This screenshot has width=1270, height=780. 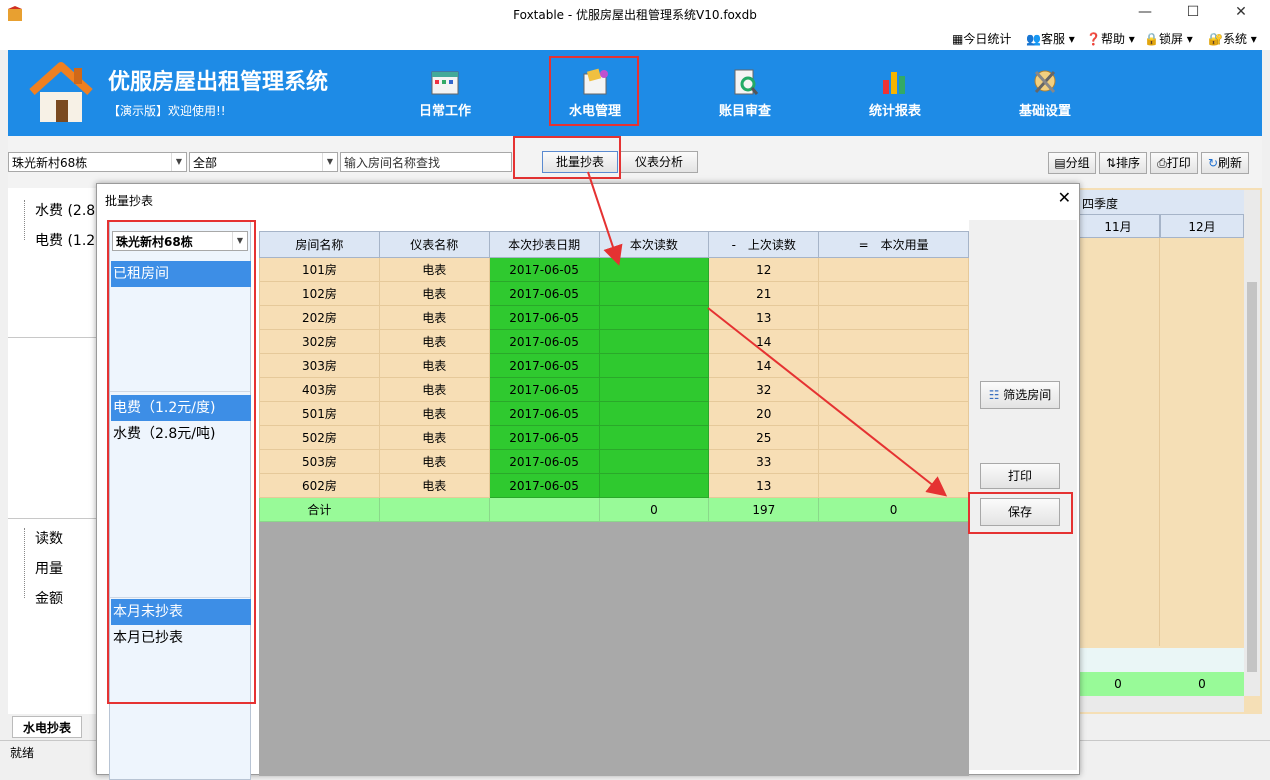 What do you see at coordinates (605, 218) in the screenshot?
I see `arrow-to-reading` at bounding box center [605, 218].